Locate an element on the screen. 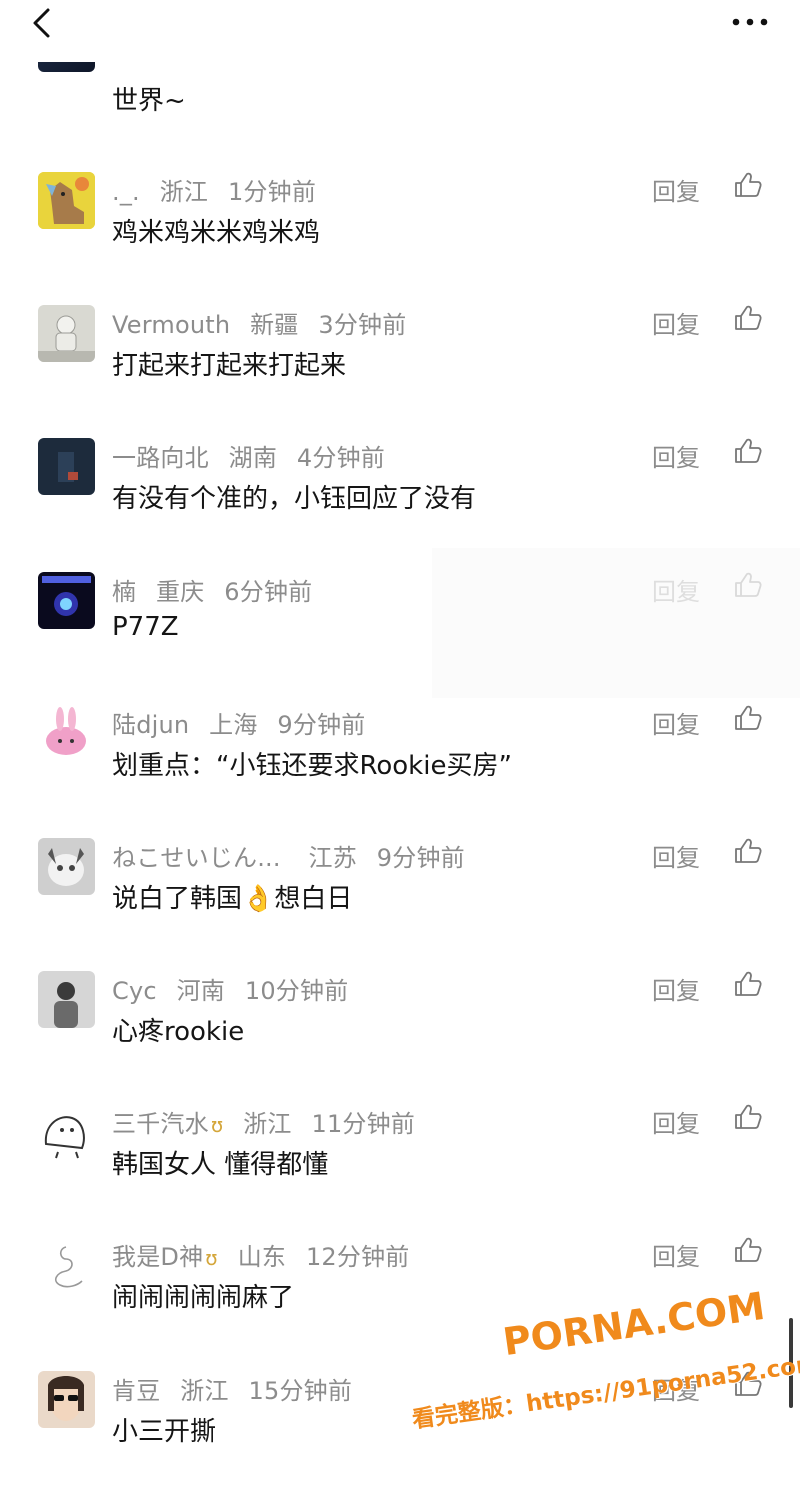 This screenshot has height=1491, width=800. comment-time: 11分钟前 is located at coordinates (363, 1124).